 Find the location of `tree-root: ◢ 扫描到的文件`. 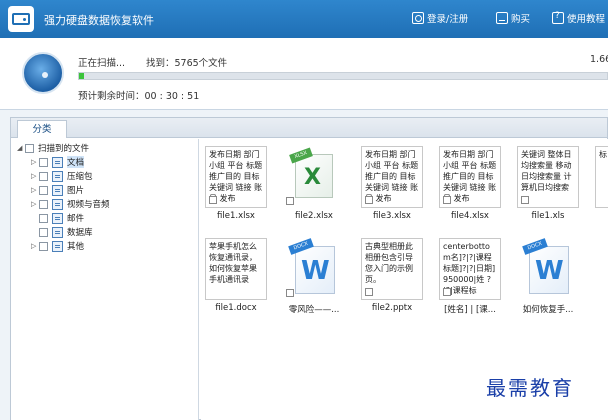

tree-root: ◢ 扫描到的文件 is located at coordinates (53, 148).